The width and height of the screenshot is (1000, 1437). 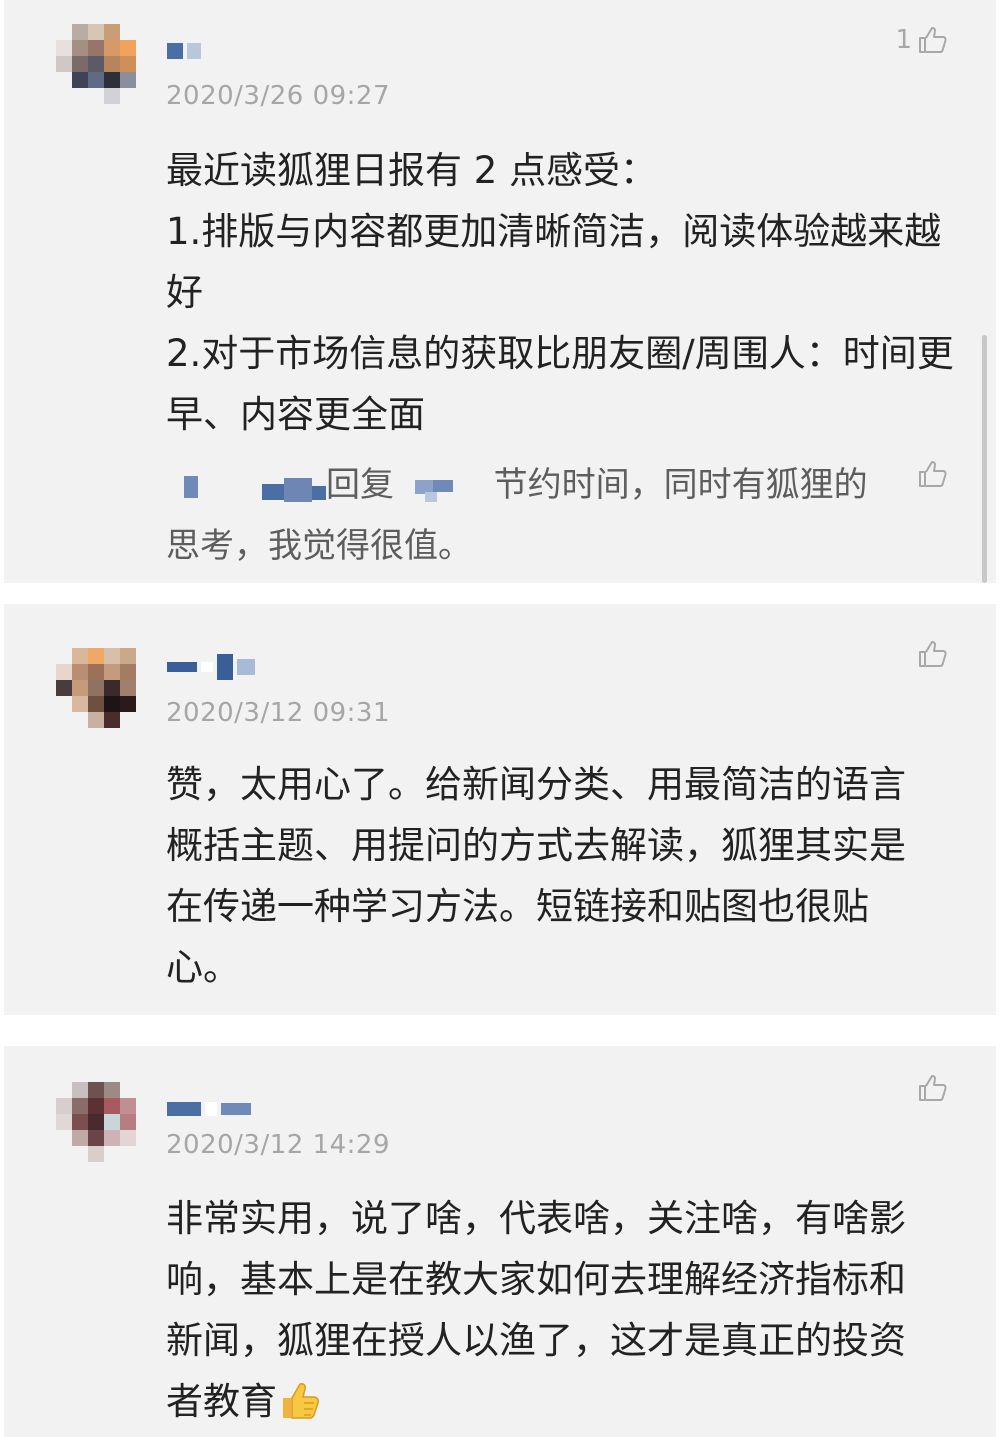 I want to click on timestamp: 2020/3/26 09:27, so click(x=278, y=96).